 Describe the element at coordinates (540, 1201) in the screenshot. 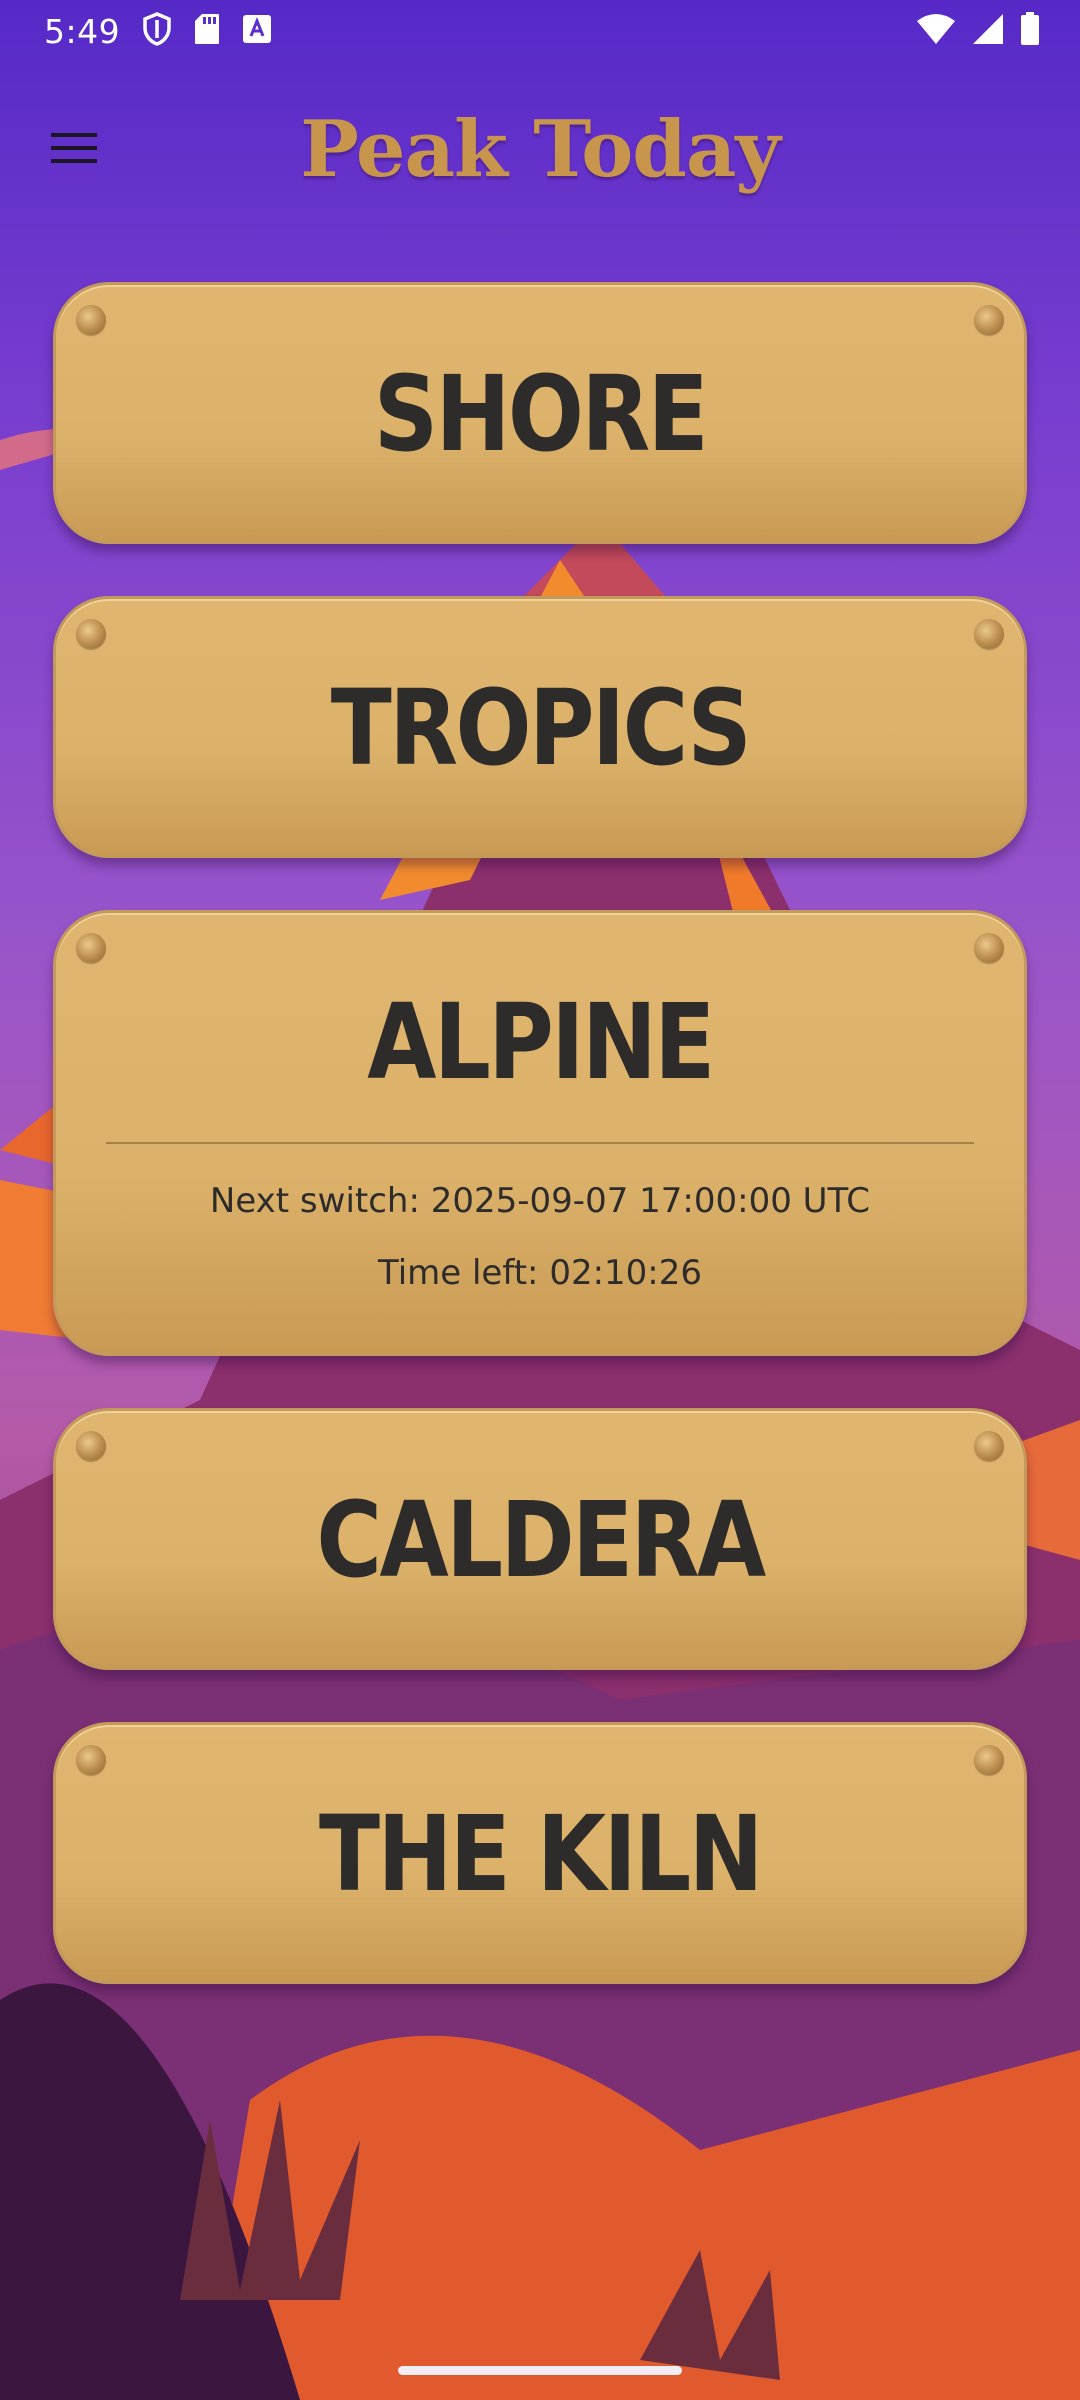

I see `next-switch-text: Next switch: 2025-09-07 17:00:00 UTC` at that location.